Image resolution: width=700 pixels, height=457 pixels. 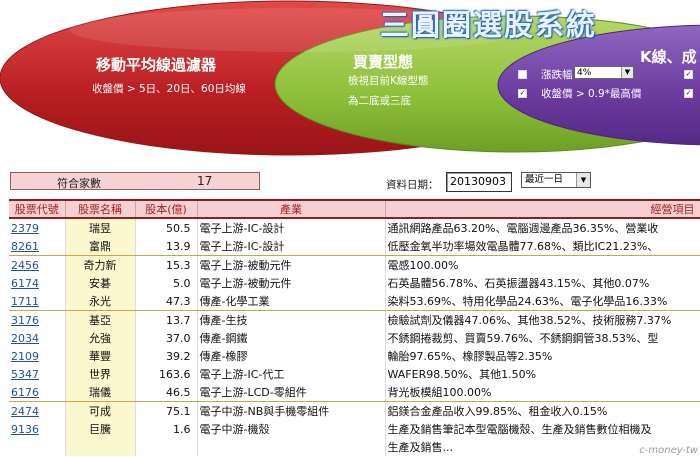 I want to click on capital-value: 5.0, so click(x=166, y=283).